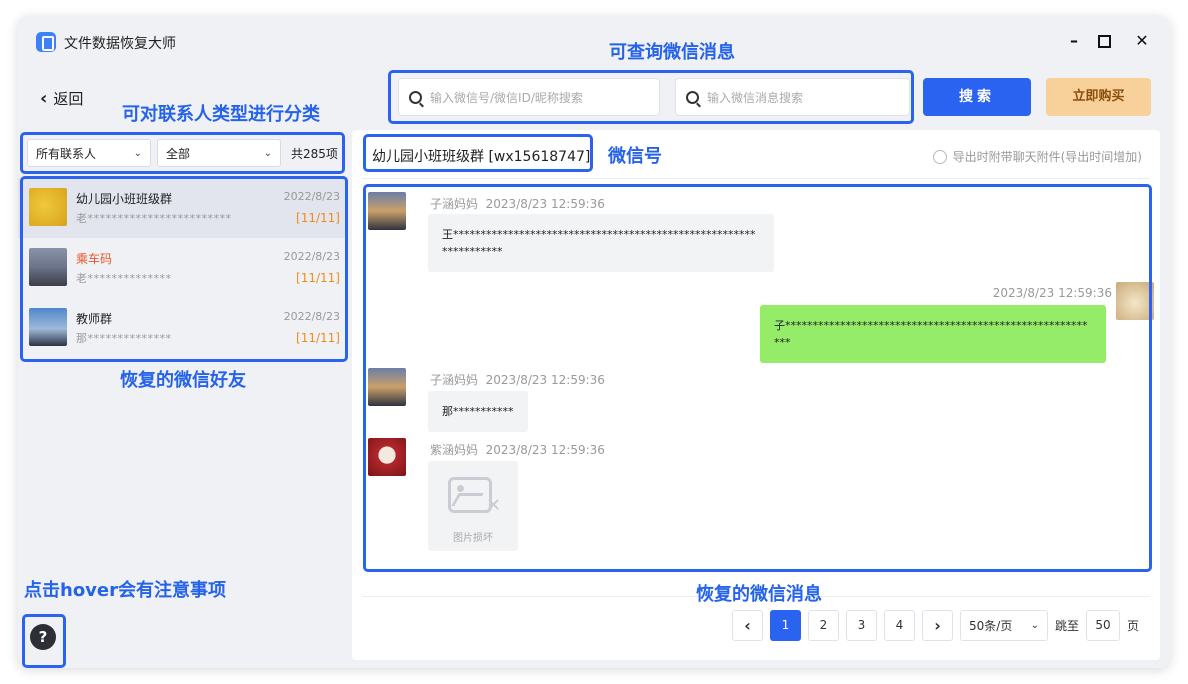 This screenshot has width=1188, height=684. Describe the element at coordinates (1047, 157) in the screenshot. I see `export-option-label: 导出时附带聊天附件(导出时间增加)` at that location.